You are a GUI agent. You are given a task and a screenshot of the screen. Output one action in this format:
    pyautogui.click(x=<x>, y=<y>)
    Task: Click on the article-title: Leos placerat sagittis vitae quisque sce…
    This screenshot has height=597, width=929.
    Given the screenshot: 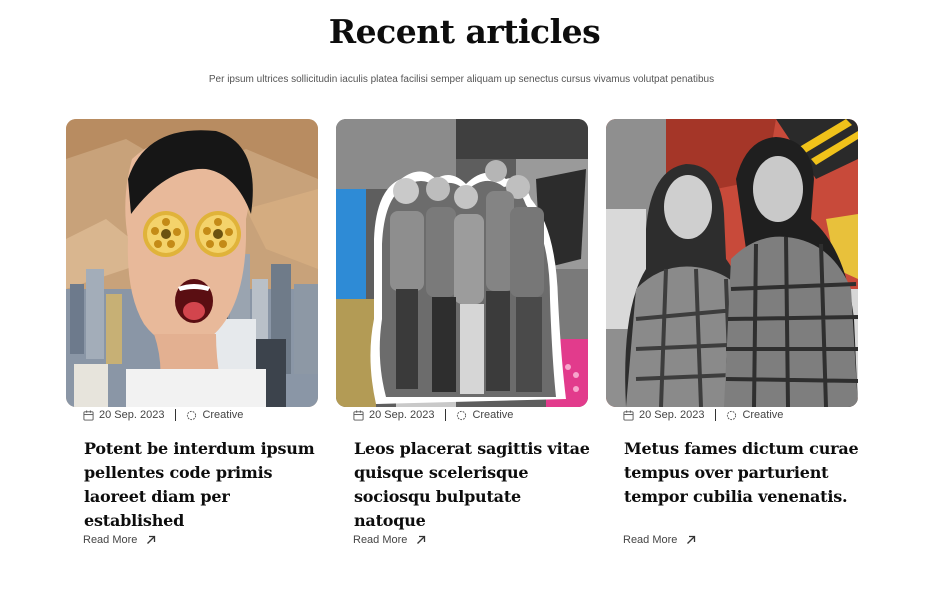 What is the action you would take?
    pyautogui.click(x=474, y=485)
    